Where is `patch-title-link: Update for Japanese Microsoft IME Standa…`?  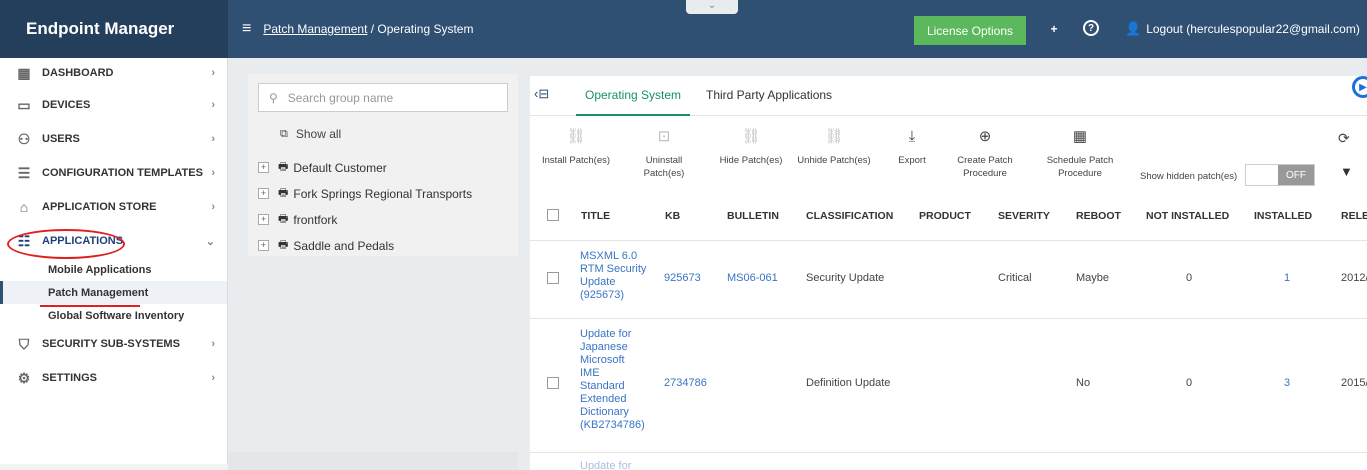 patch-title-link: Update for Japanese Microsoft IME Standa… is located at coordinates (616, 380).